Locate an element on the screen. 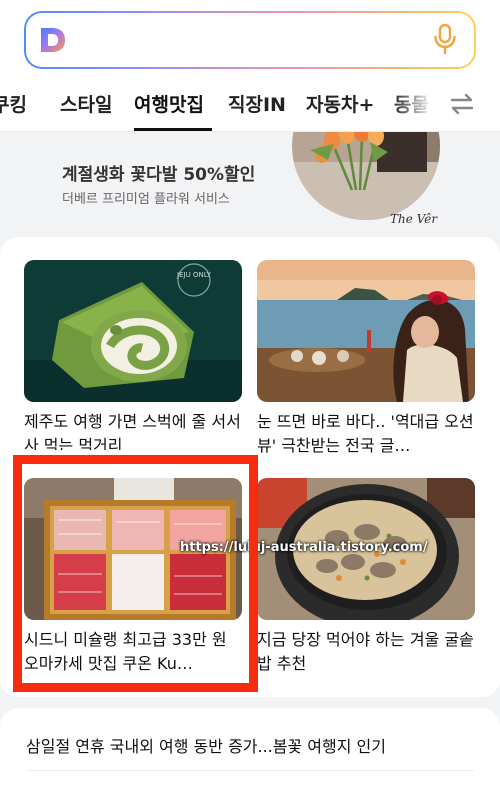 The height and width of the screenshot is (786, 500). category-tabs: 쿠킹 스타일 여행맛집 직장IN 자동차+ 동물 is located at coordinates (250, 105).